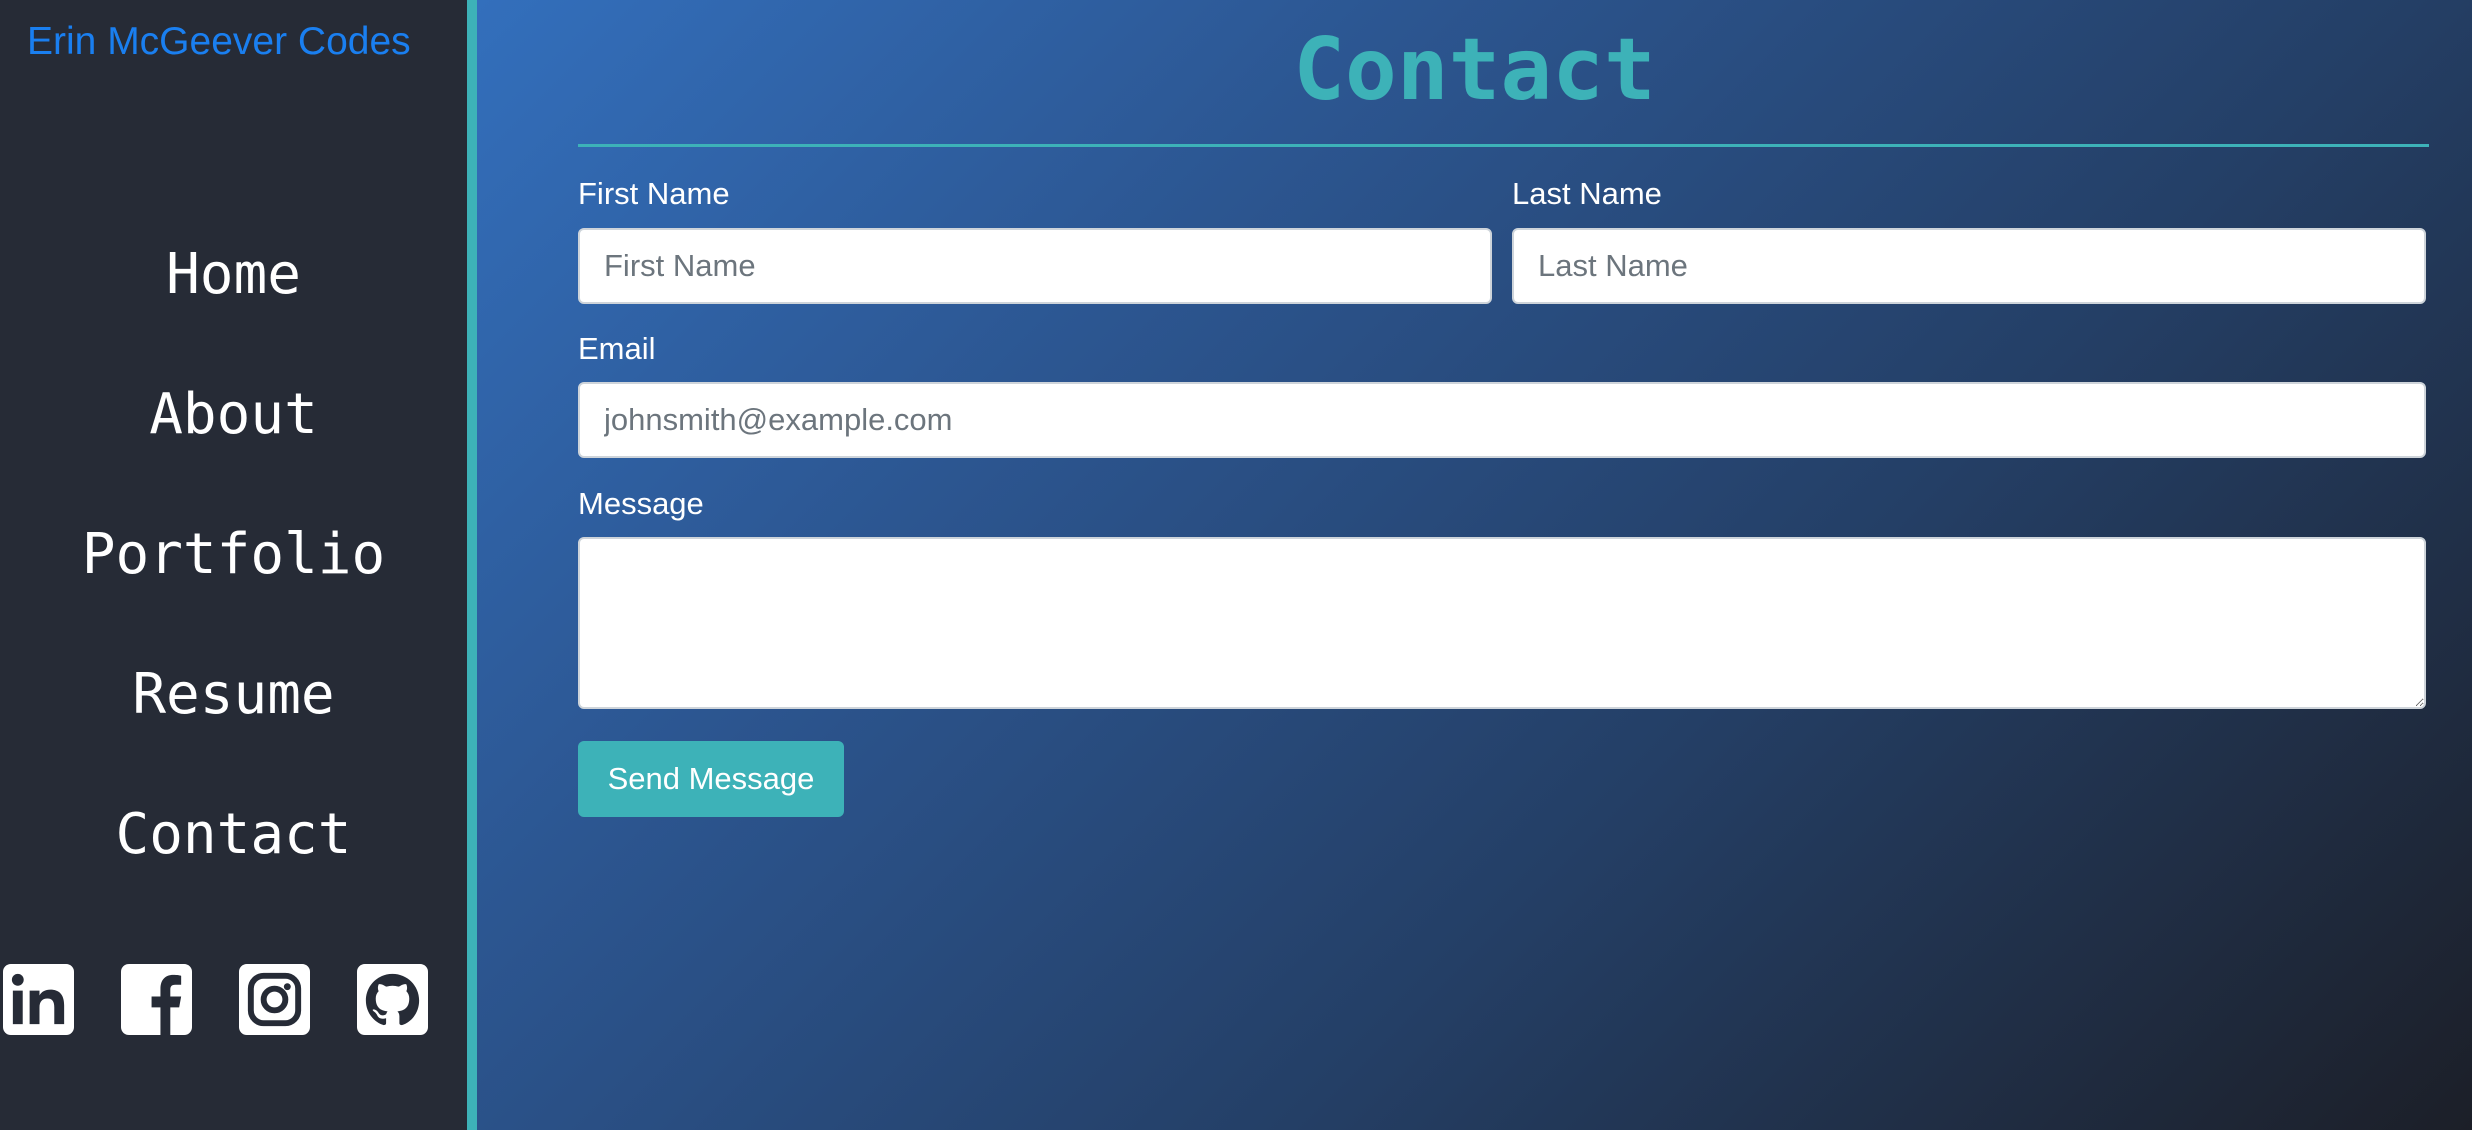 The width and height of the screenshot is (2472, 1130). I want to click on nav-item-portfolio: Portfolio, so click(233, 580).